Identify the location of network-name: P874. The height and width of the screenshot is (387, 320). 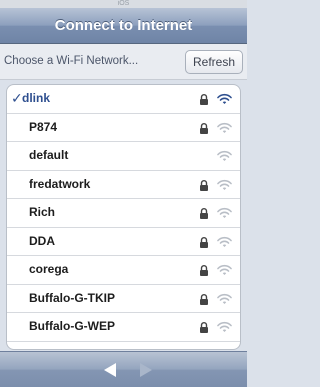
(43, 126).